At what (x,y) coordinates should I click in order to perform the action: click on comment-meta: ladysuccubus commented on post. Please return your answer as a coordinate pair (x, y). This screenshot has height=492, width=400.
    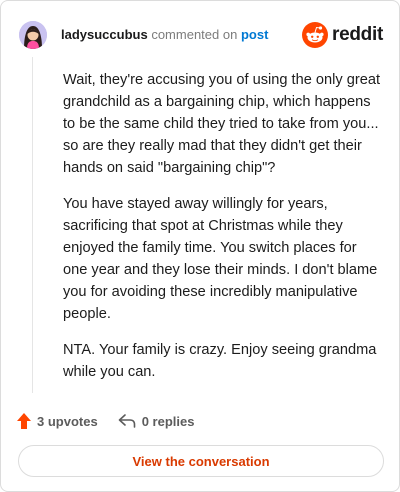
    Looking at the image, I should click on (164, 35).